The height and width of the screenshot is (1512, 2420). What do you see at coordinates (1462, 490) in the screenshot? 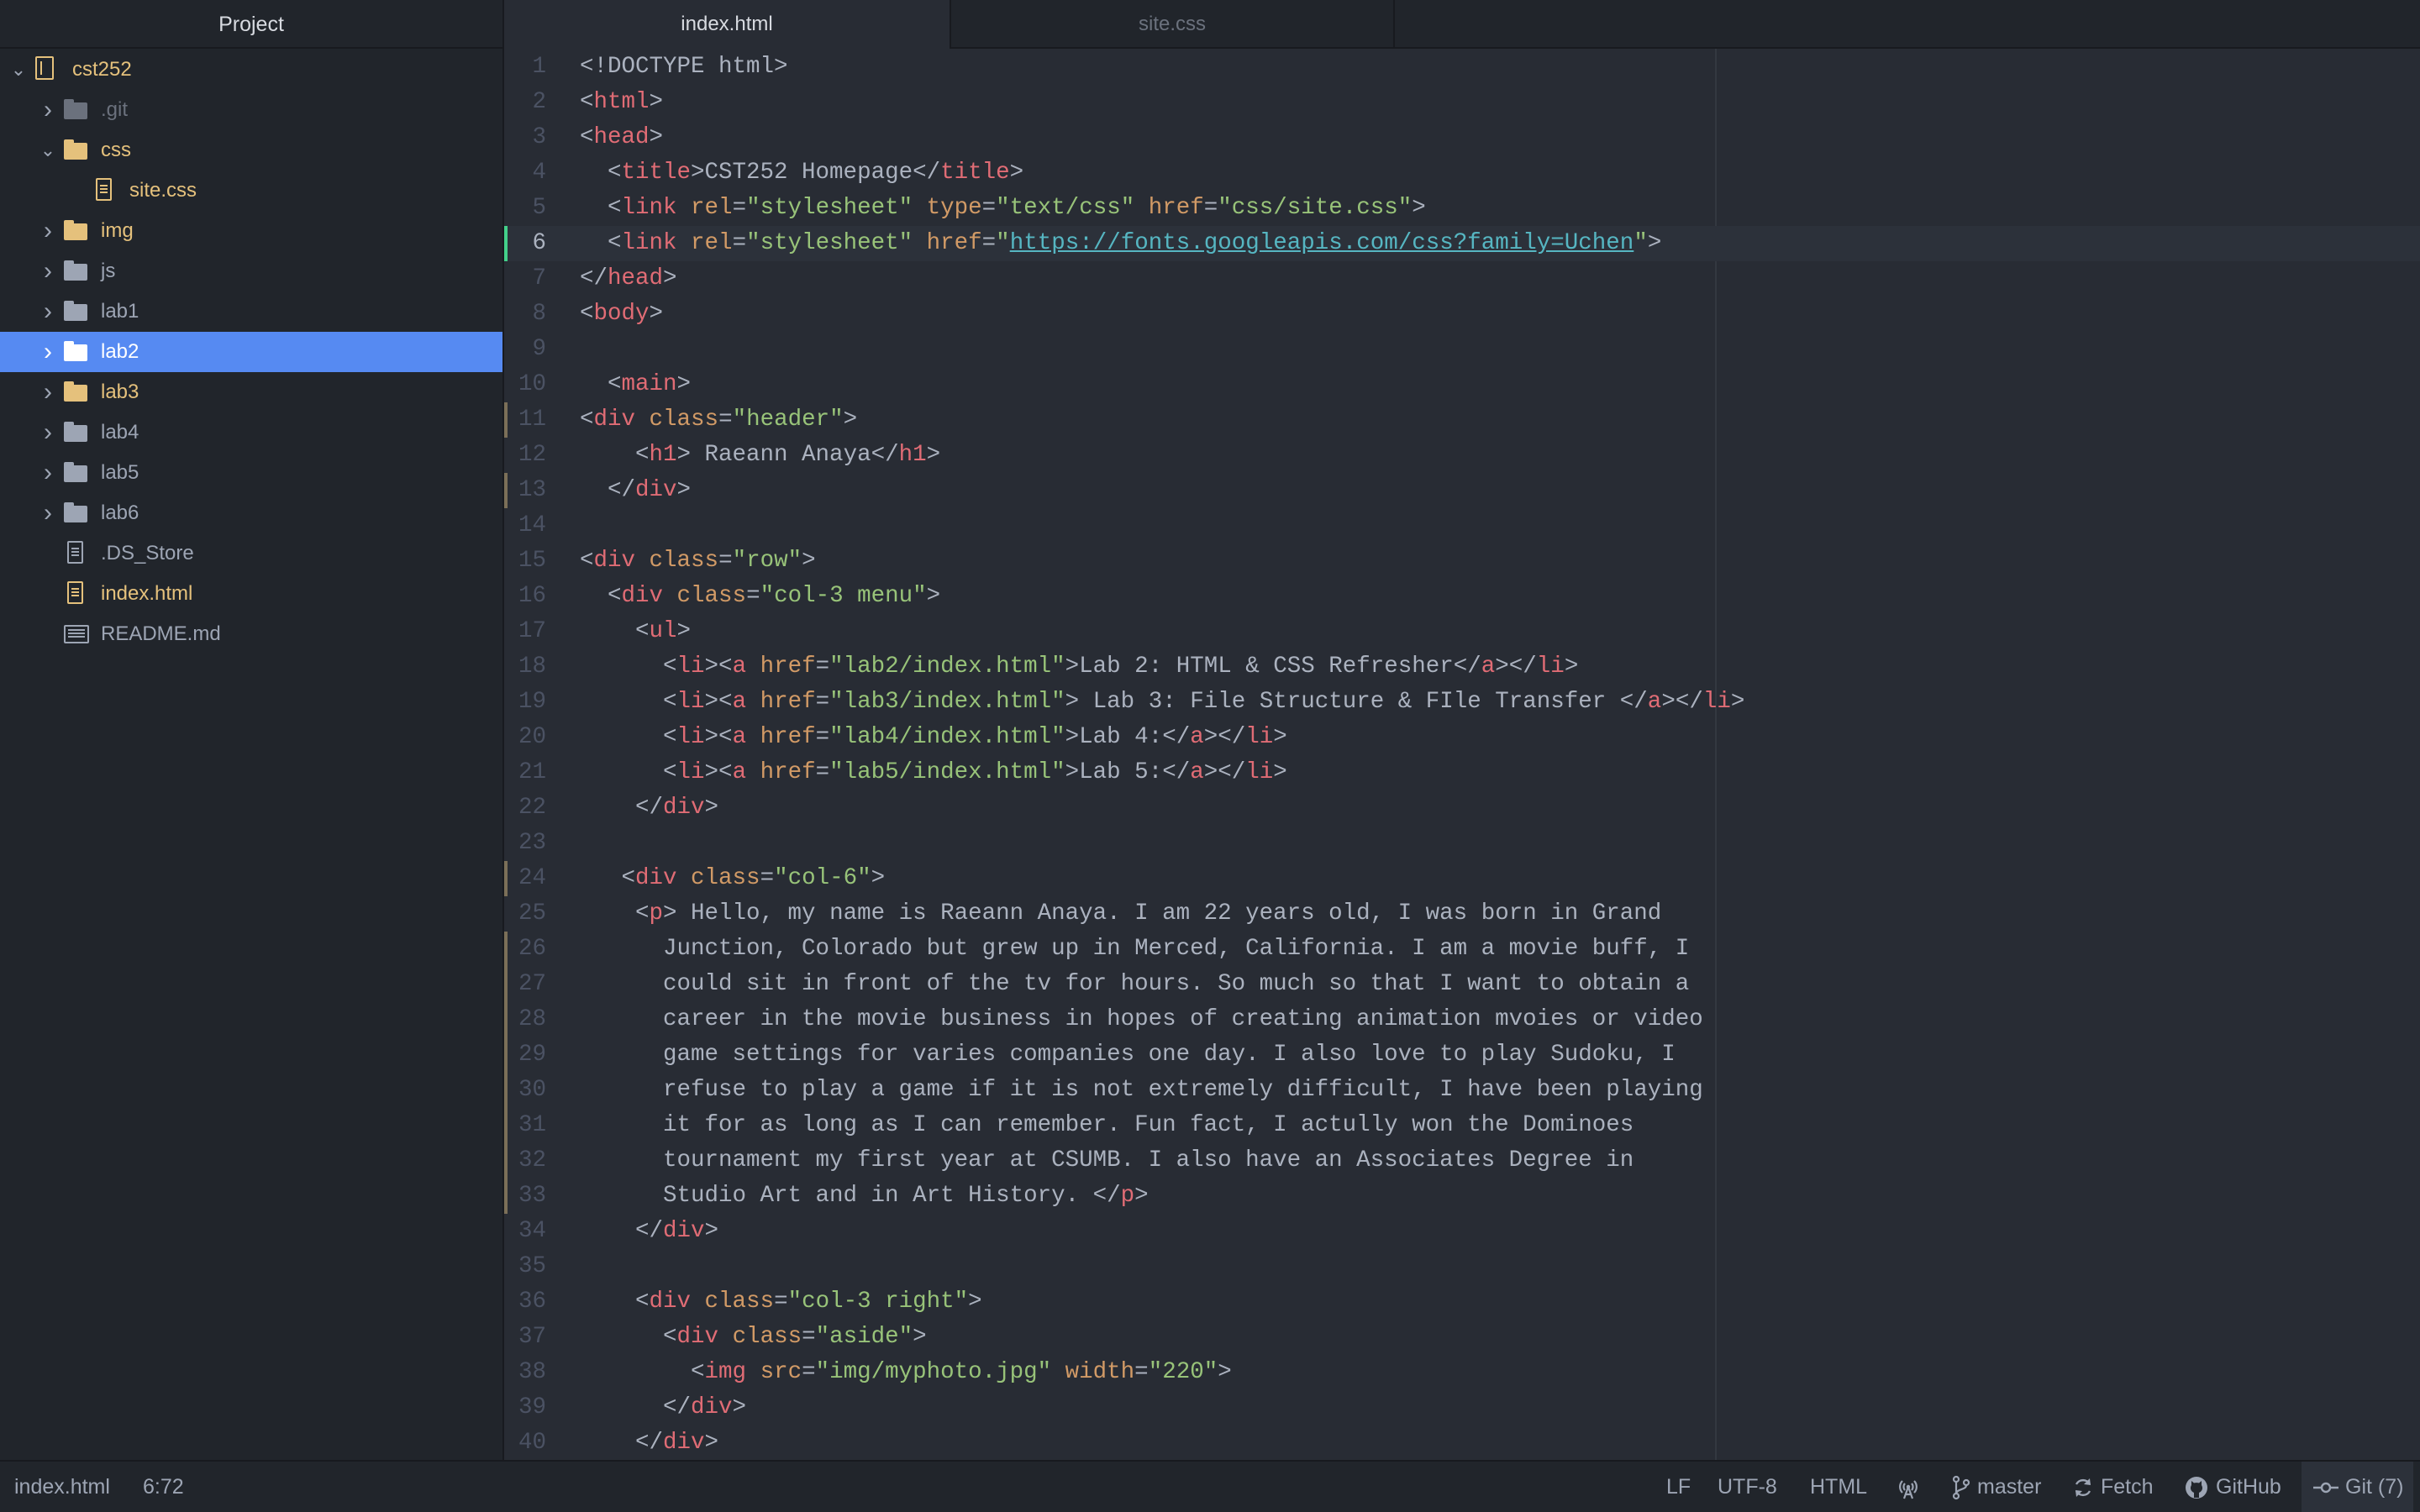
I see `code-line: 13 </div>` at bounding box center [1462, 490].